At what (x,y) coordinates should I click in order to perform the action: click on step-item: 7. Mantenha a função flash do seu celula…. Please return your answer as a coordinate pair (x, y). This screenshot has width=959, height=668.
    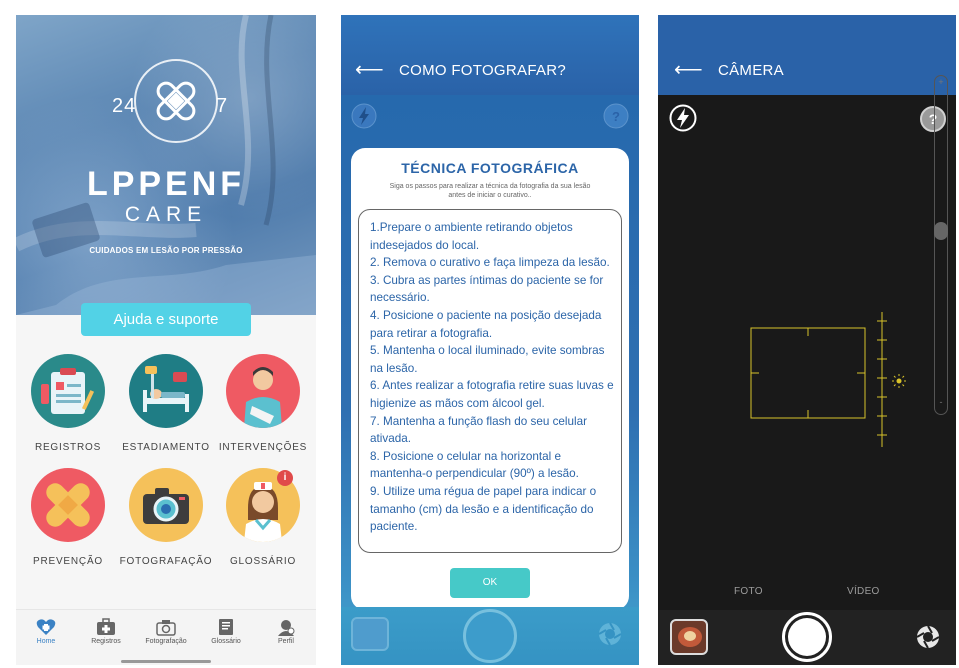
    Looking at the image, I should click on (479, 430).